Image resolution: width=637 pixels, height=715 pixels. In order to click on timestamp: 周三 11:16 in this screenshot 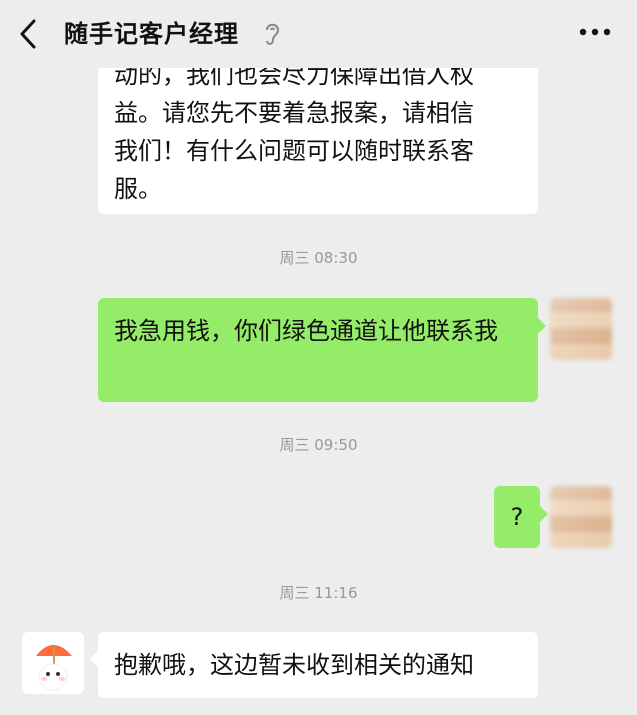, I will do `click(318, 593)`.